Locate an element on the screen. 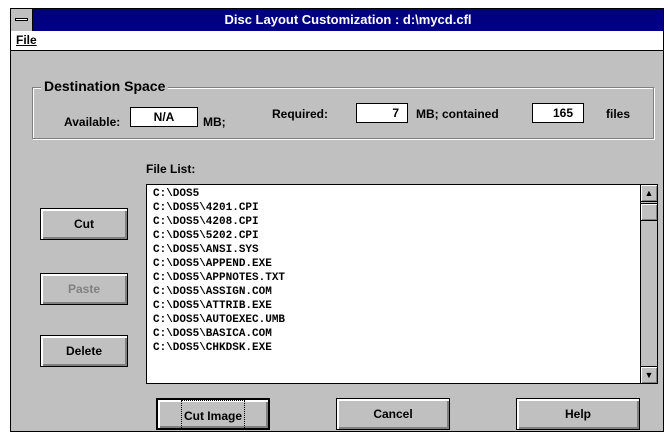 This screenshot has height=438, width=670. list-item: C:\DOS5\4201.CPI is located at coordinates (396, 208).